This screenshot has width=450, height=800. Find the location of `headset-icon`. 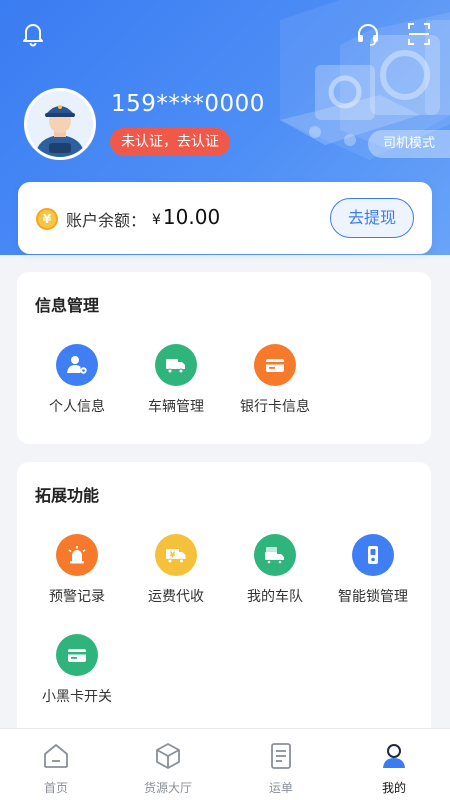

headset-icon is located at coordinates (368, 34).